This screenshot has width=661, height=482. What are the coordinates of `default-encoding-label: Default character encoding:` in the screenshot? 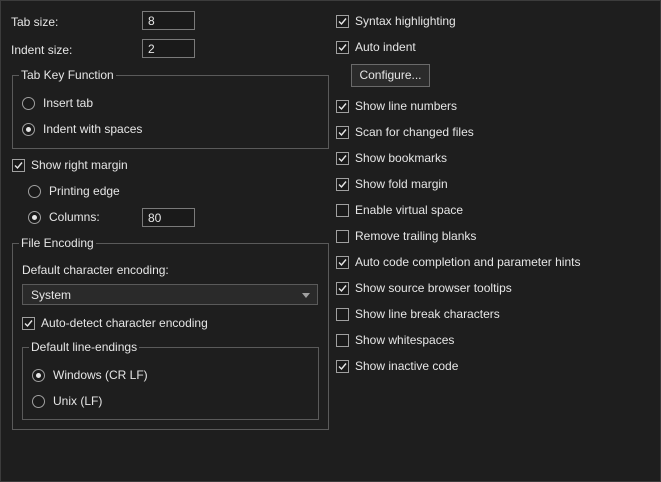 It's located at (95, 270).